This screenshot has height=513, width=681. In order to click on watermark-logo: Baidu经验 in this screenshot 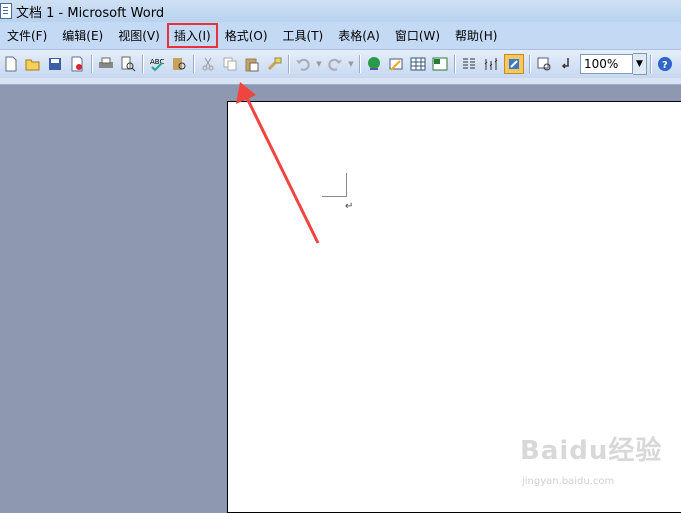, I will do `click(591, 451)`.